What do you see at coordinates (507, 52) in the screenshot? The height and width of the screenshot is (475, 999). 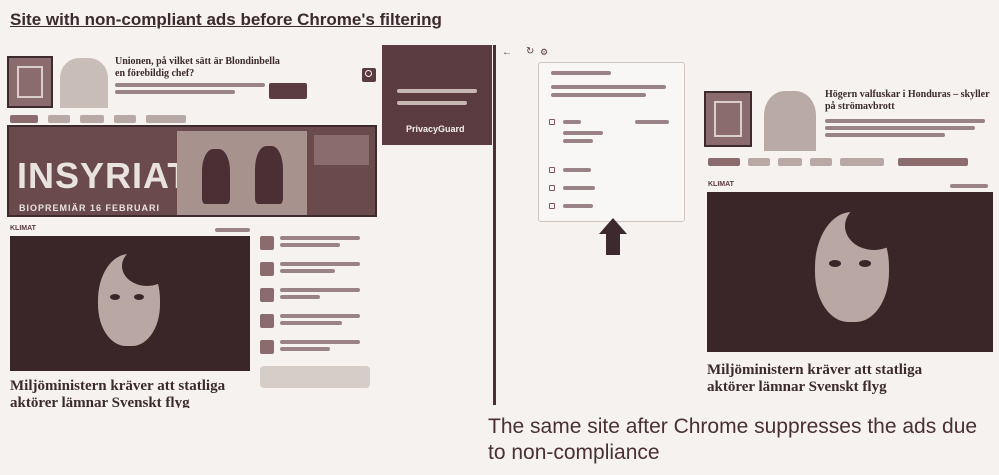 I see `back-arrow-icon: ←` at bounding box center [507, 52].